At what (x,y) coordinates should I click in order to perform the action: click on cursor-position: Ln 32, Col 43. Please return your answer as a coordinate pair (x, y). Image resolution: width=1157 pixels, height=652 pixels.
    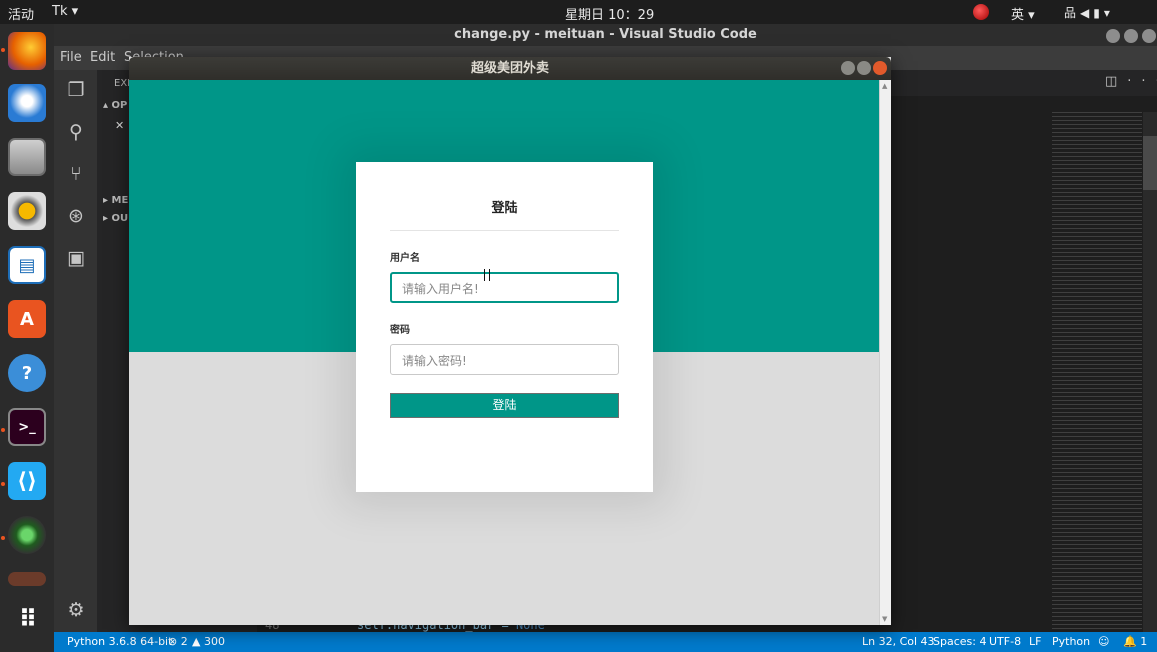
    Looking at the image, I should click on (898, 641).